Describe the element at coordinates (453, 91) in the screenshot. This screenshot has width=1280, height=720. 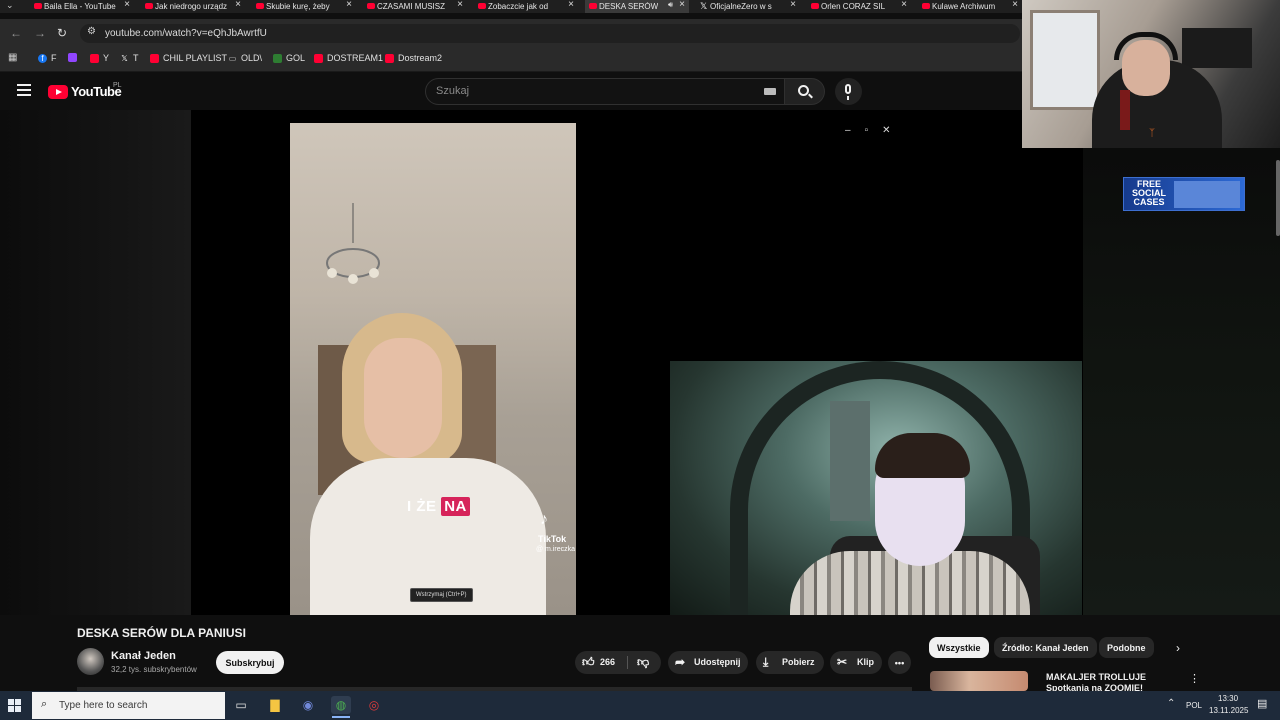
I see `search-placeholder: Szukaj` at that location.